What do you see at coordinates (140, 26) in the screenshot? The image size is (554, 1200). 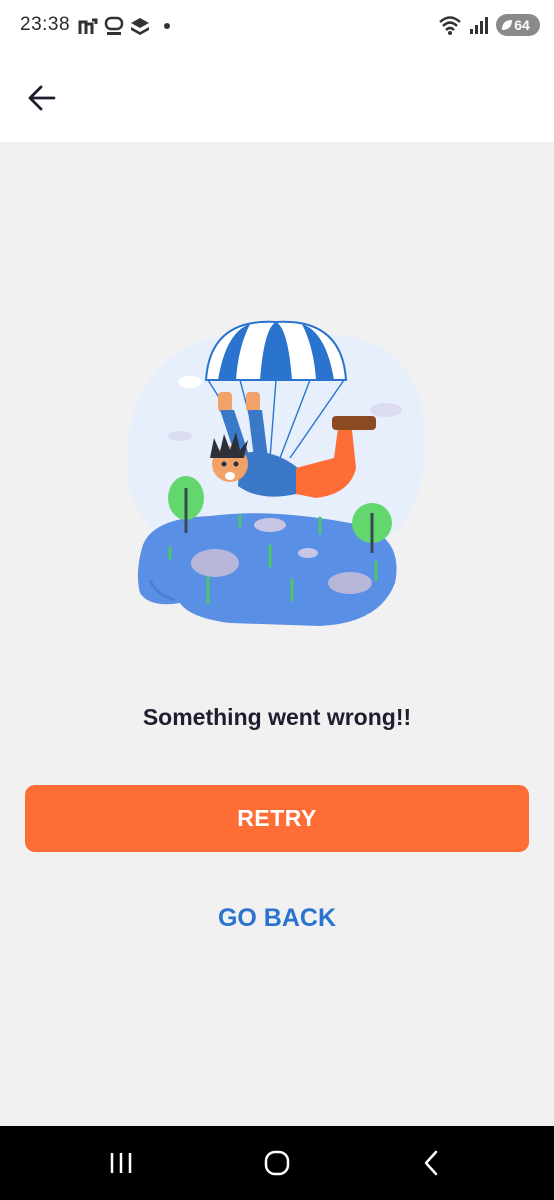 I see `stack-app-icon` at bounding box center [140, 26].